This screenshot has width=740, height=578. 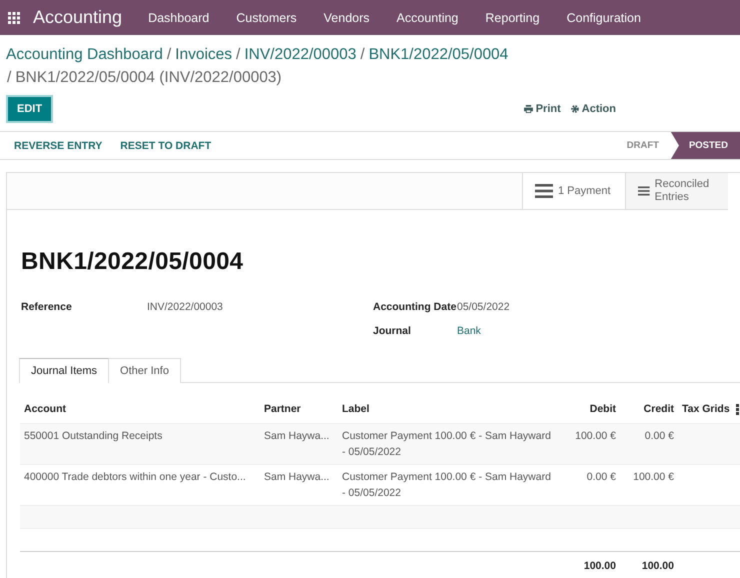 I want to click on breadcrumb-link: Invoices, so click(x=203, y=54).